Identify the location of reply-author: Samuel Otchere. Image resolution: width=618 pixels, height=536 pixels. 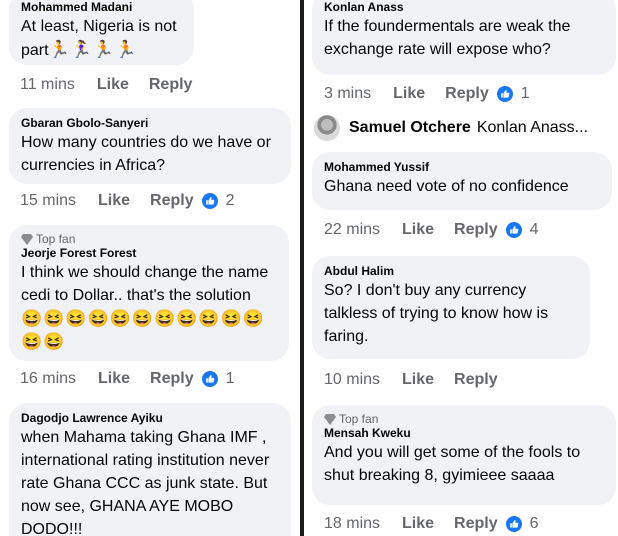
(410, 128).